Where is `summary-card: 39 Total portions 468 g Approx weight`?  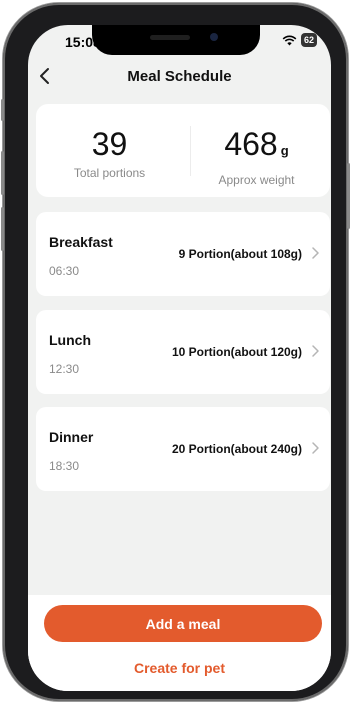 summary-card: 39 Total portions 468 g Approx weight is located at coordinates (183, 150).